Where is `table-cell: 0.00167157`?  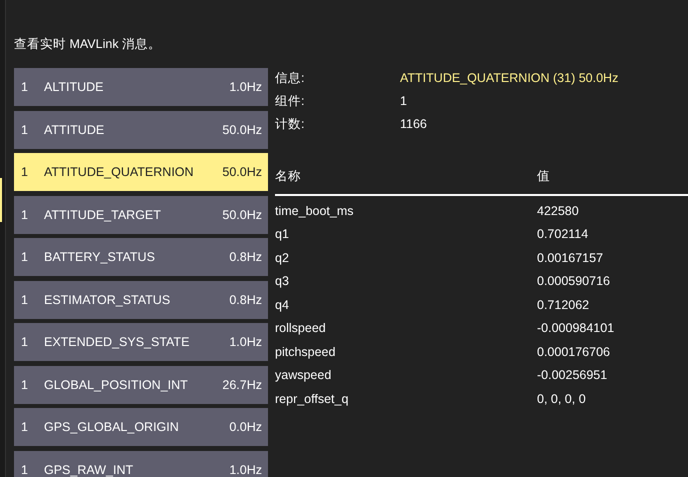
table-cell: 0.00167157 is located at coordinates (570, 257).